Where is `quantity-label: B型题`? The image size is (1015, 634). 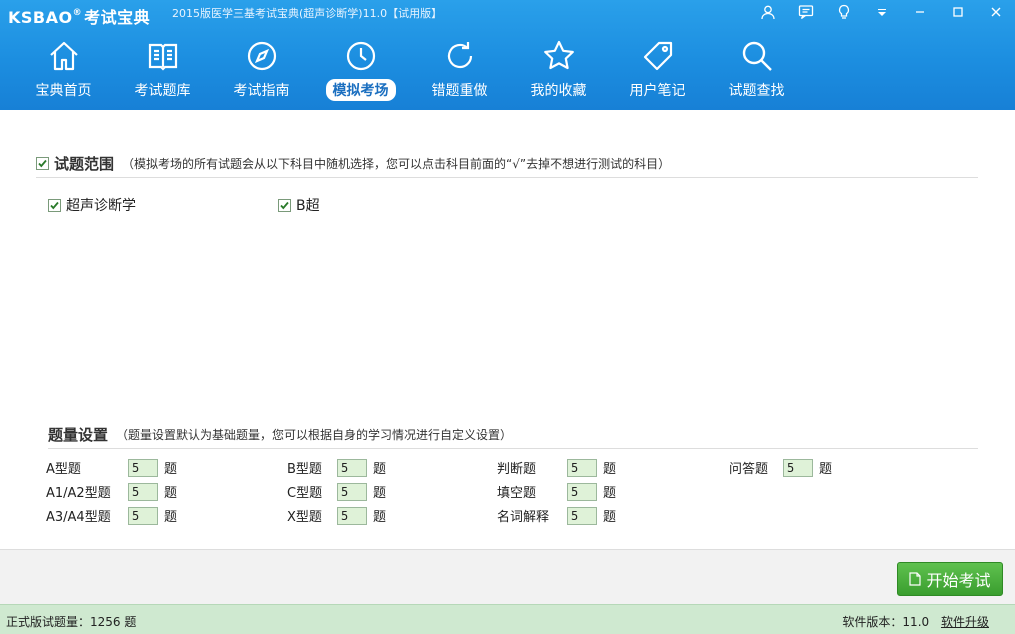
quantity-label: B型题 is located at coordinates (304, 469).